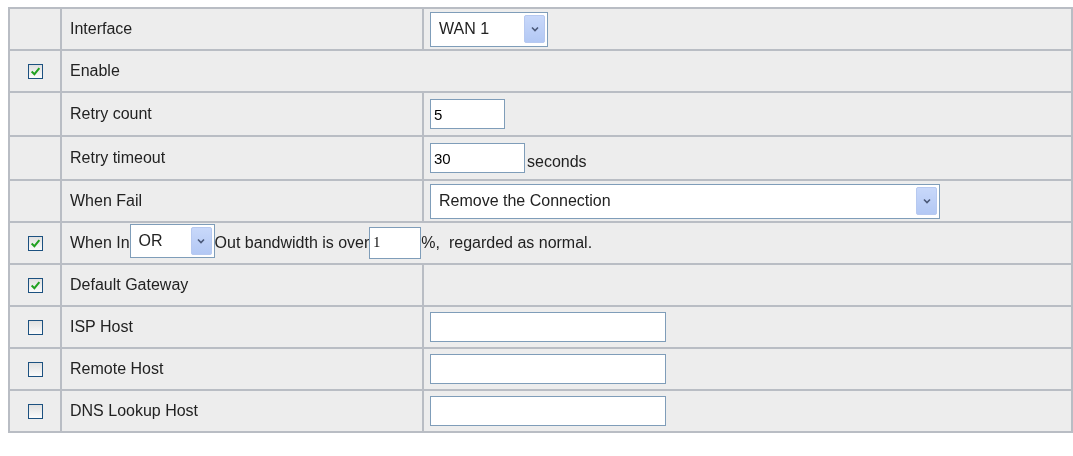 This screenshot has height=456, width=1073. What do you see at coordinates (101, 28) in the screenshot?
I see `field-label: Interface` at bounding box center [101, 28].